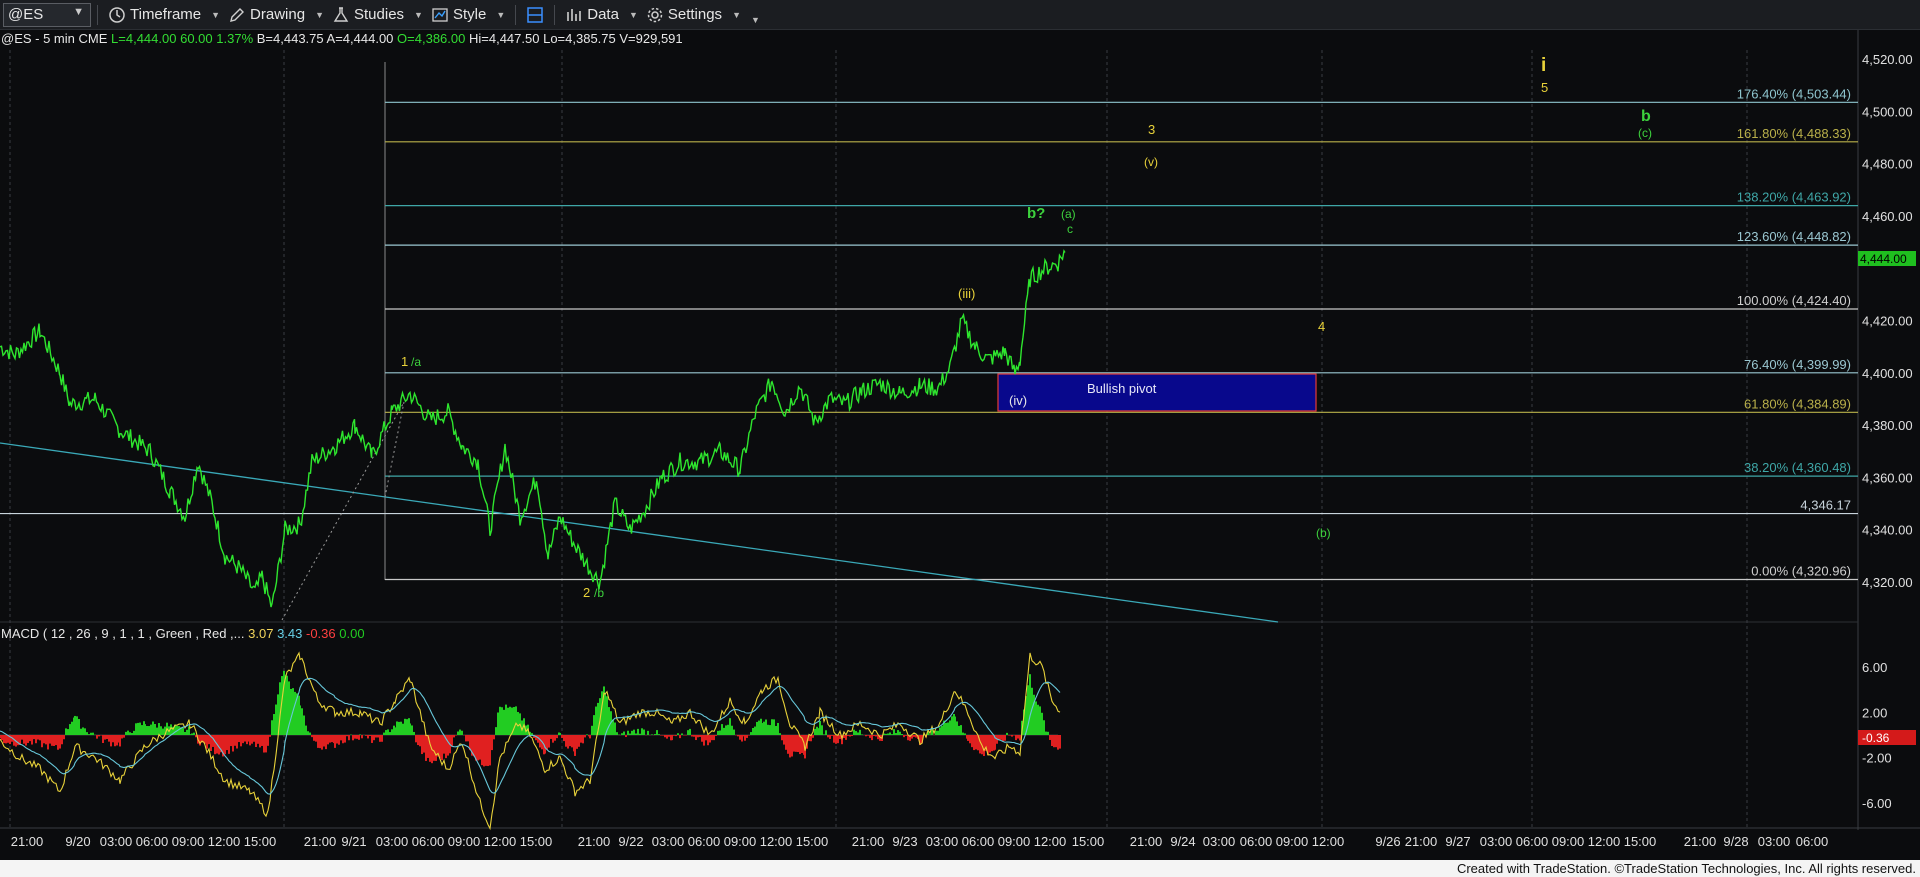 The width and height of the screenshot is (1920, 877). I want to click on wave-label-c: c, so click(1070, 229).